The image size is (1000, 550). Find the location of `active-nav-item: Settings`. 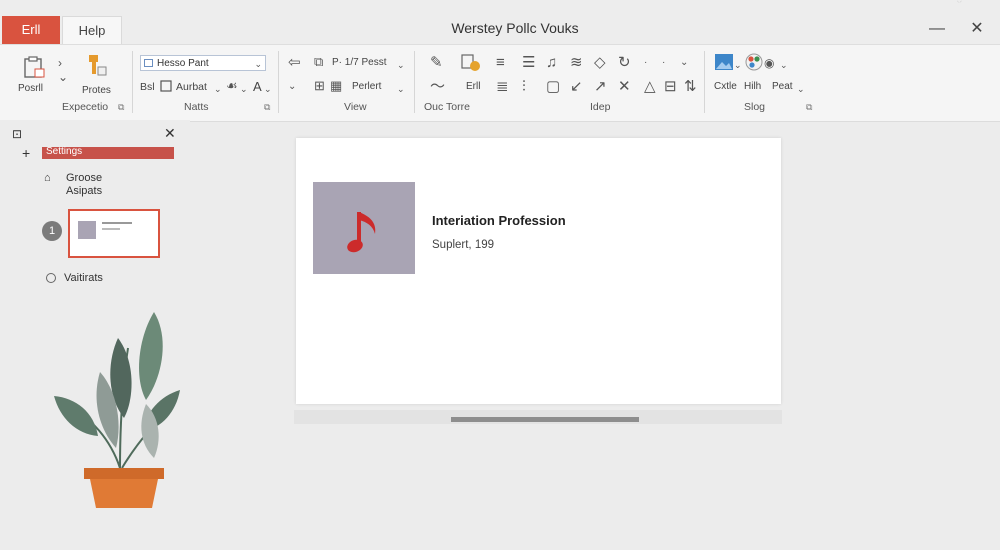

active-nav-item: Settings is located at coordinates (108, 152).